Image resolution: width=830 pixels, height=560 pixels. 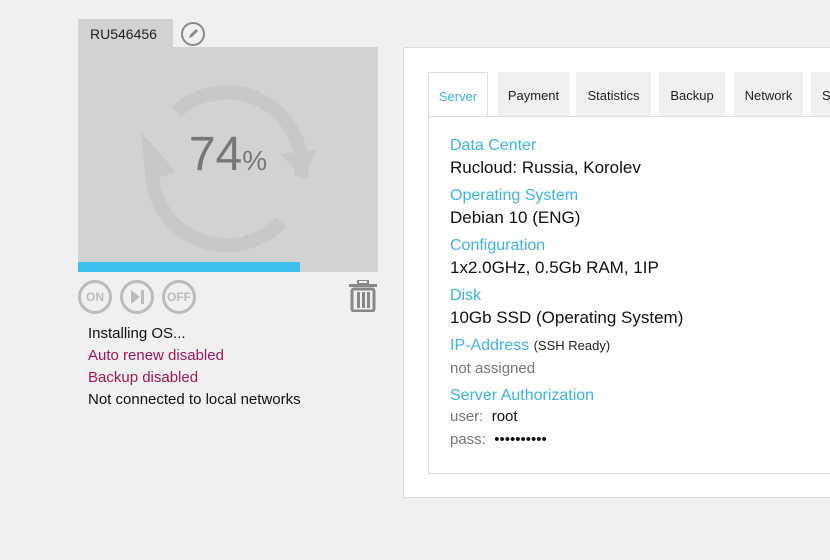 I want to click on status-network: Not connected to local networks, so click(x=194, y=399).